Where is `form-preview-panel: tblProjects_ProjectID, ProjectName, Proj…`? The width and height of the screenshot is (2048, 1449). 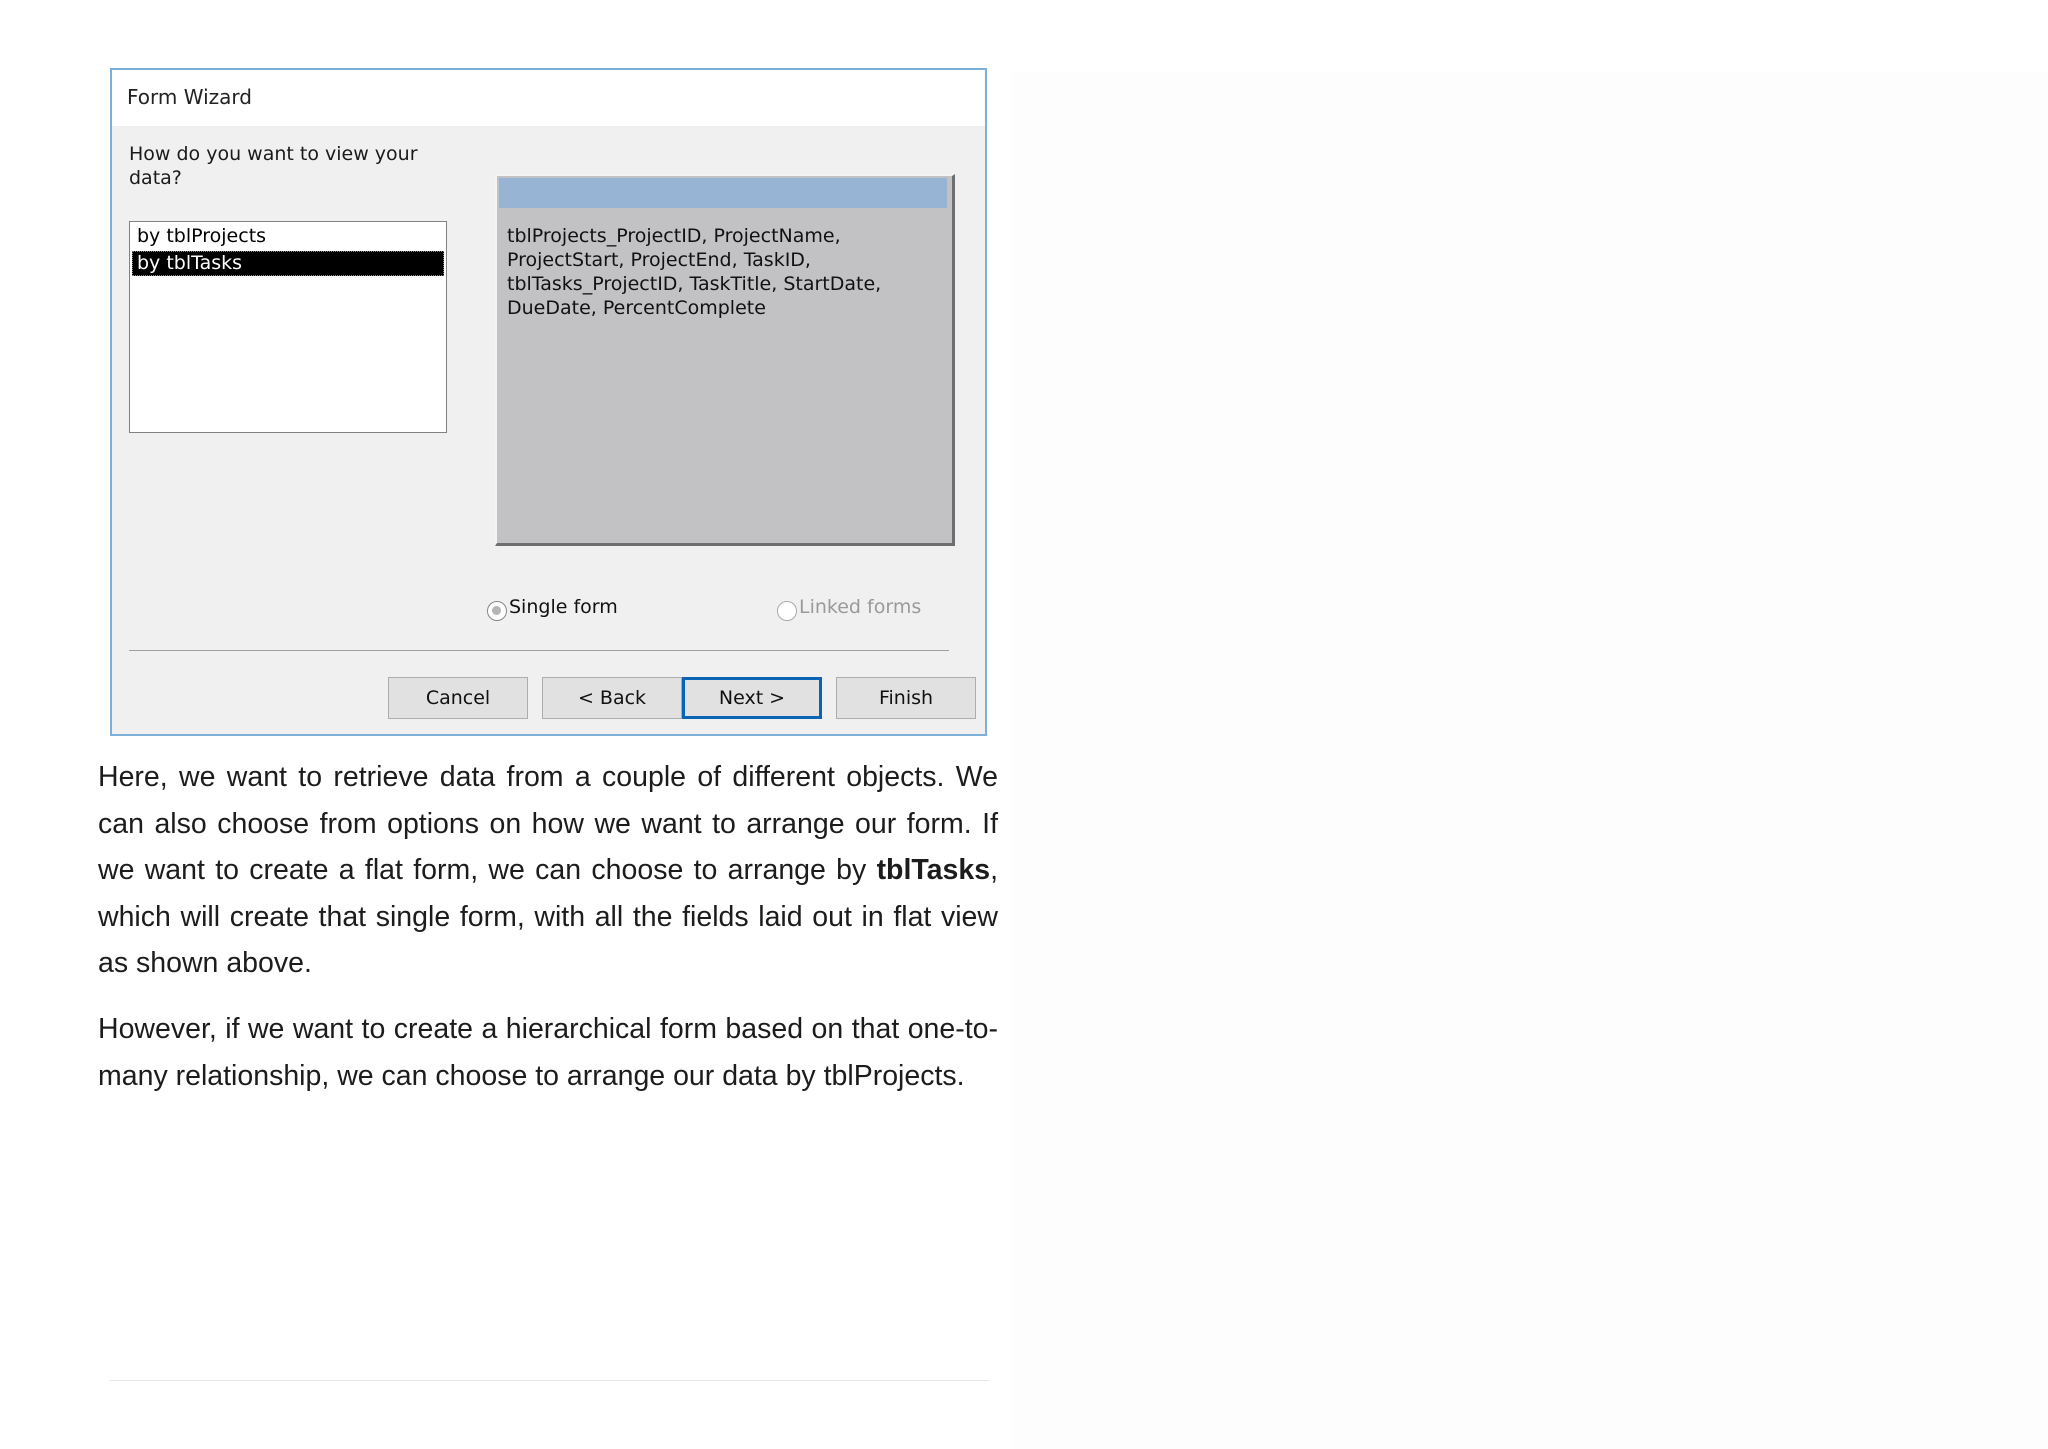 form-preview-panel: tblProjects_ProjectID, ProjectName, Proj… is located at coordinates (725, 360).